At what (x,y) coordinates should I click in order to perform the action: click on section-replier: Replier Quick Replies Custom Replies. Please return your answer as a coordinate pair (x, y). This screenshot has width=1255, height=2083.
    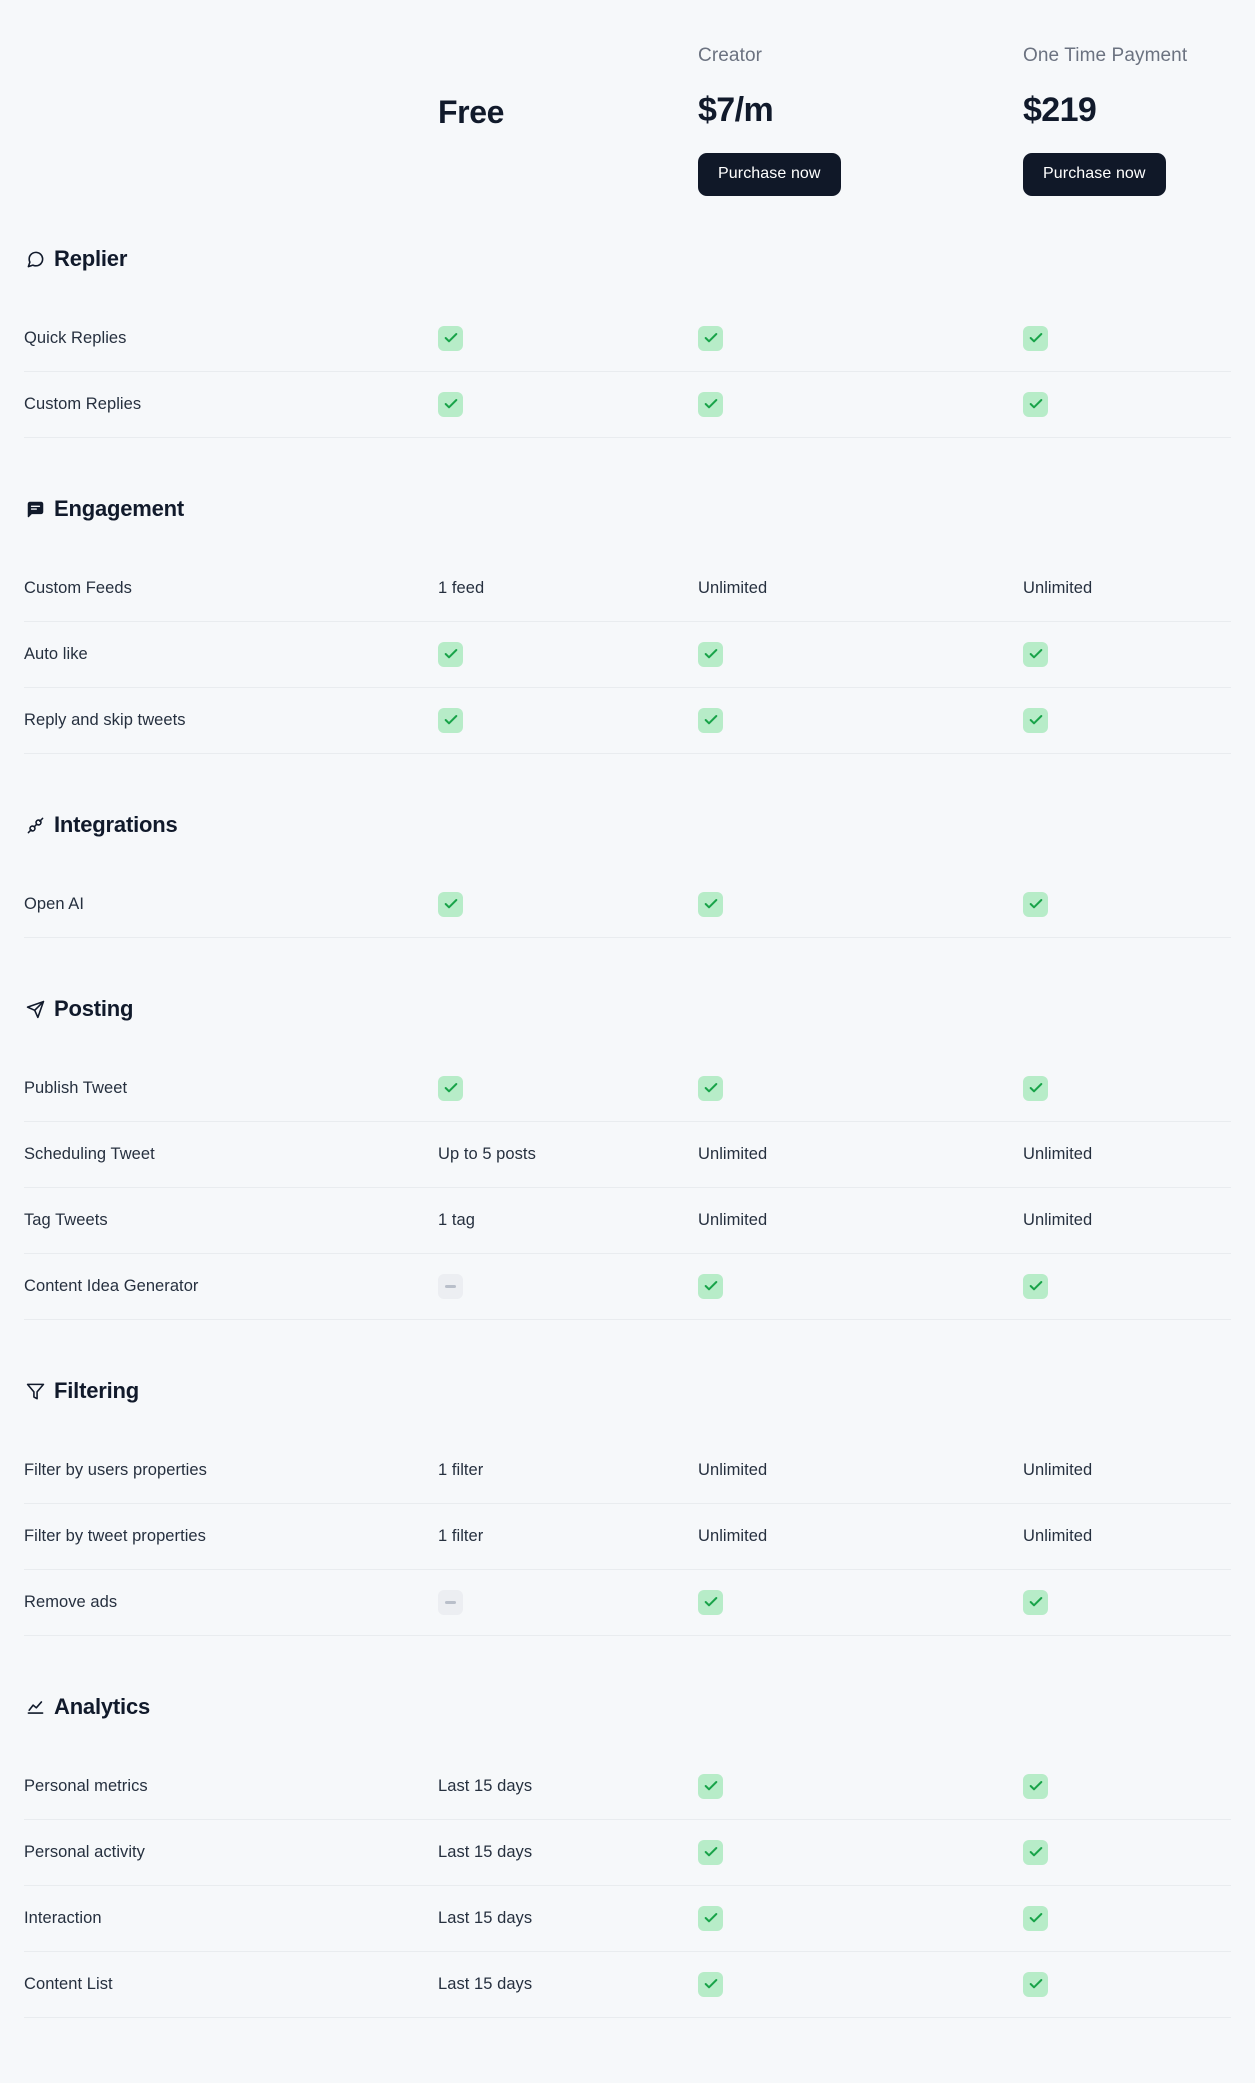
    Looking at the image, I should click on (627, 334).